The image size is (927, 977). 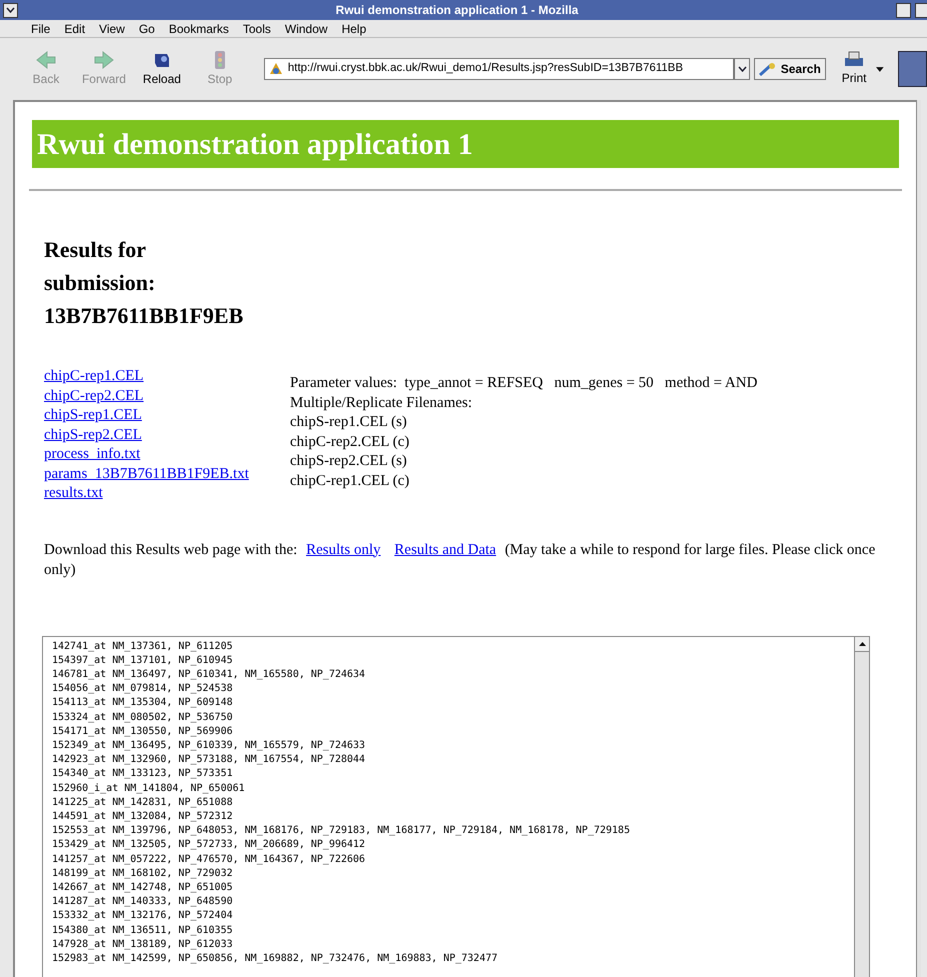 I want to click on result-line: 152983_at NM_142599, NP_650856, NM_169882, NP_732476, NM_169883, NP_732477, so click(x=275, y=959).